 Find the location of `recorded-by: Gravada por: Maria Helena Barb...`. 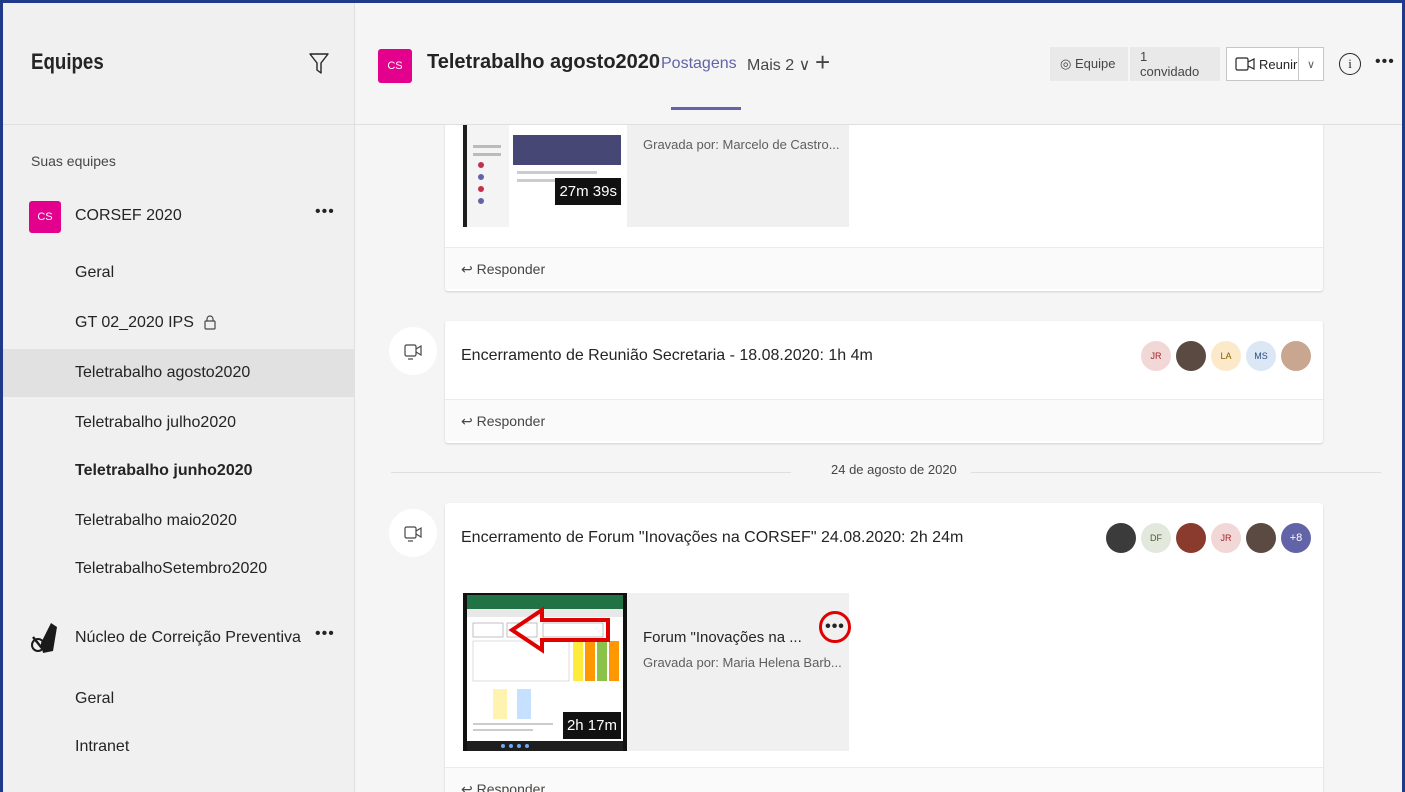

recorded-by: Gravada por: Maria Helena Barb... is located at coordinates (742, 662).